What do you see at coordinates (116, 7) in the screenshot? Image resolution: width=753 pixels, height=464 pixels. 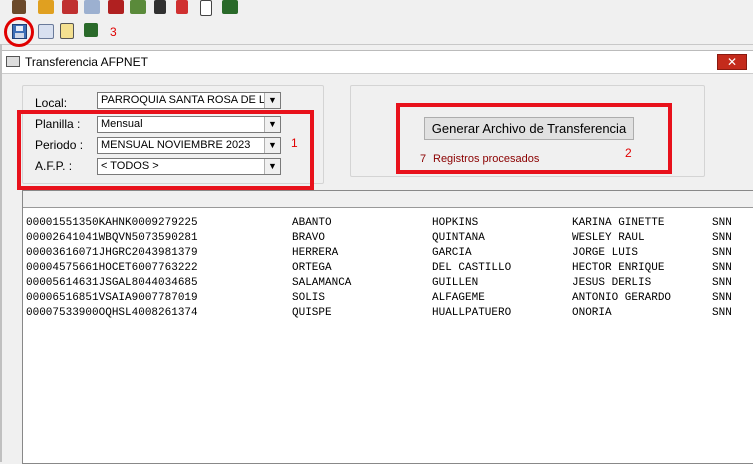 I see `help-icon` at bounding box center [116, 7].